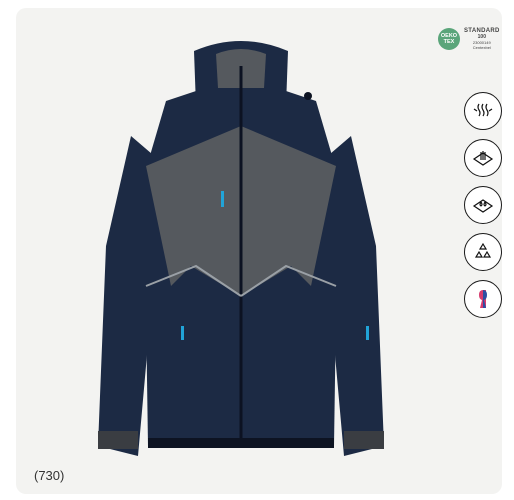  What do you see at coordinates (483, 252) in the screenshot?
I see `recycled-icon` at bounding box center [483, 252].